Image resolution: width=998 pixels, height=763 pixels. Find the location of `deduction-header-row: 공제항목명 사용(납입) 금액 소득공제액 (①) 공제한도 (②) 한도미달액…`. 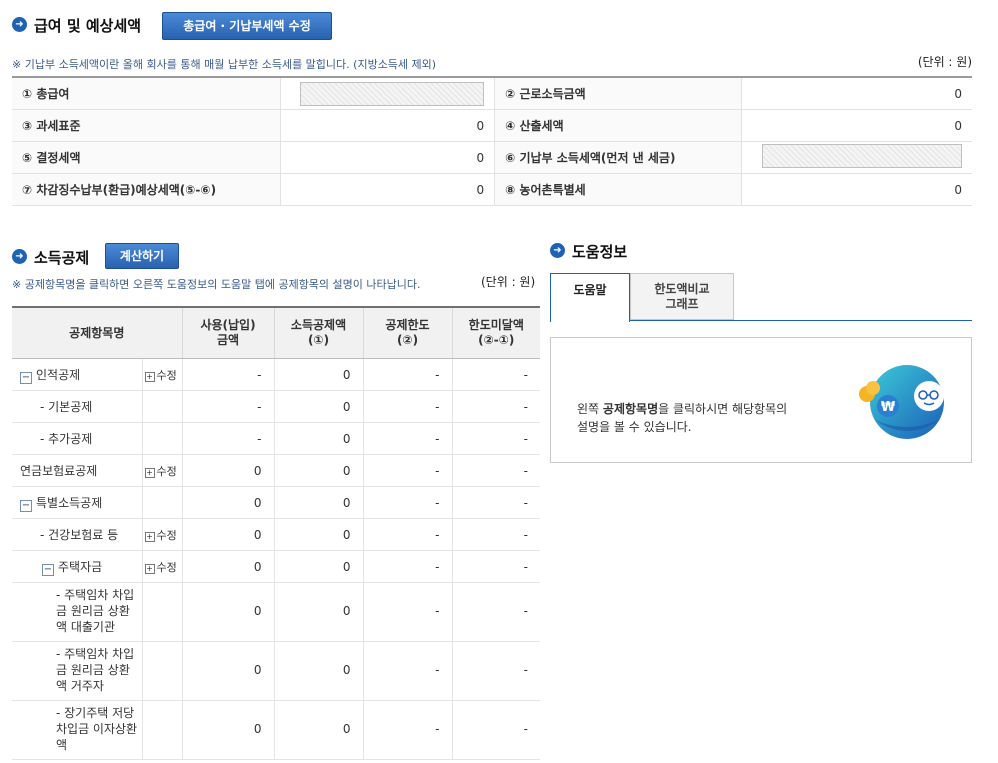

deduction-header-row: 공제항목명 사용(납입) 금액 소득공제액 (①) 공제한도 (②) 한도미달액… is located at coordinates (276, 333).